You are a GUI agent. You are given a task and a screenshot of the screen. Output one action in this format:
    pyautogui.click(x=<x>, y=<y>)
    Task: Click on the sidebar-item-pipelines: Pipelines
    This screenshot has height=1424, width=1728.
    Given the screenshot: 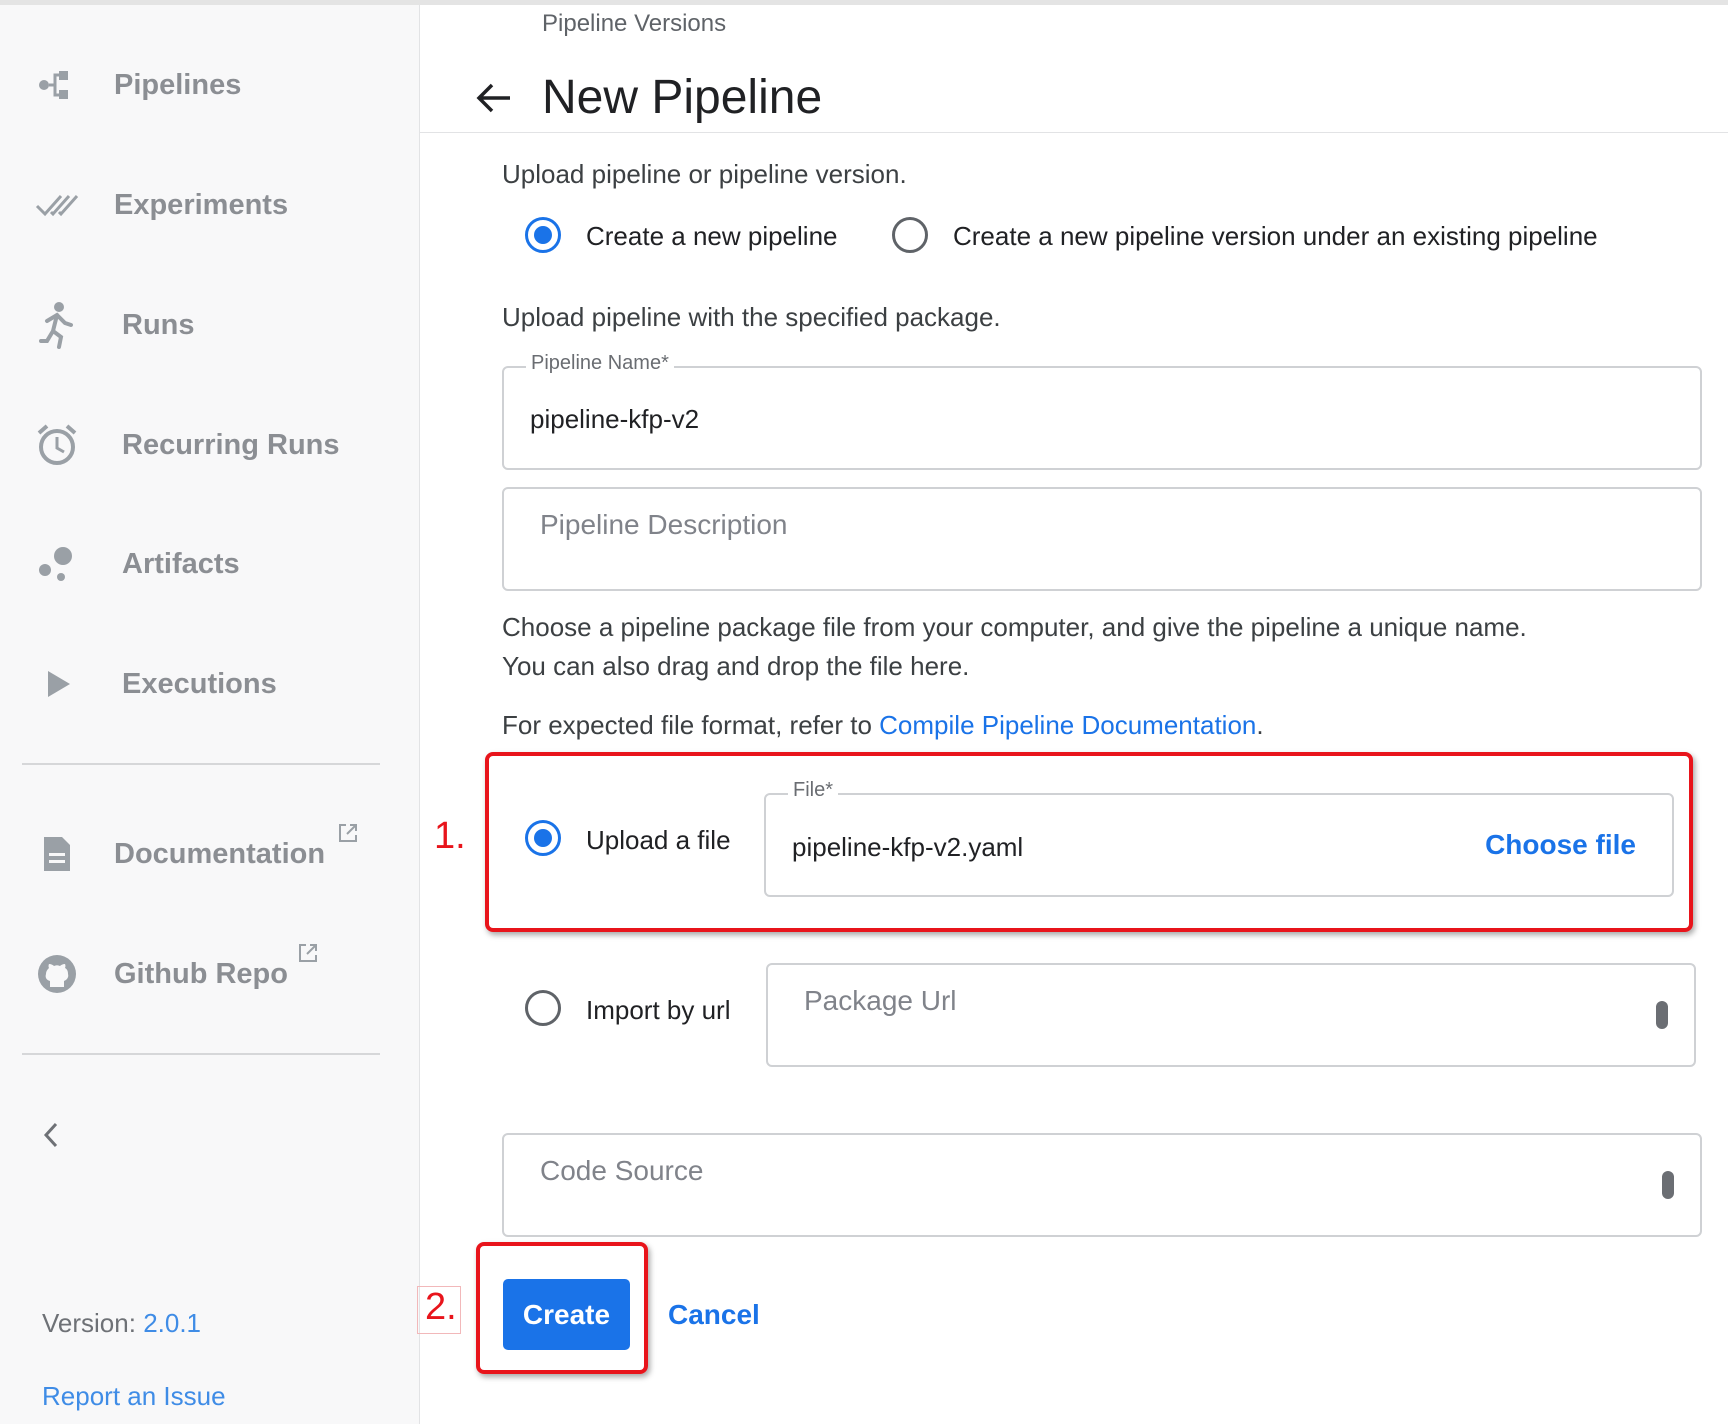 What is the action you would take?
    pyautogui.click(x=209, y=85)
    